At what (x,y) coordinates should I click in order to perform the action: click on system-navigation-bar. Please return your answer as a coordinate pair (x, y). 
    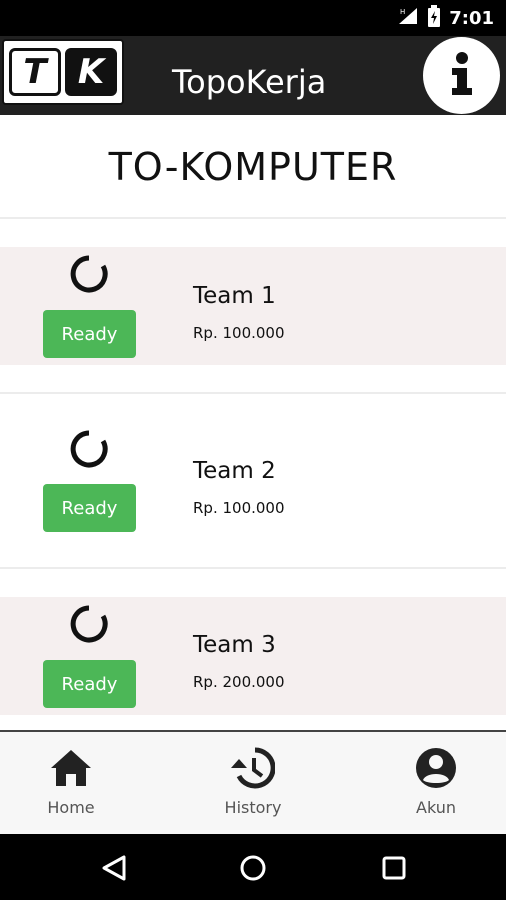
    Looking at the image, I should click on (253, 867).